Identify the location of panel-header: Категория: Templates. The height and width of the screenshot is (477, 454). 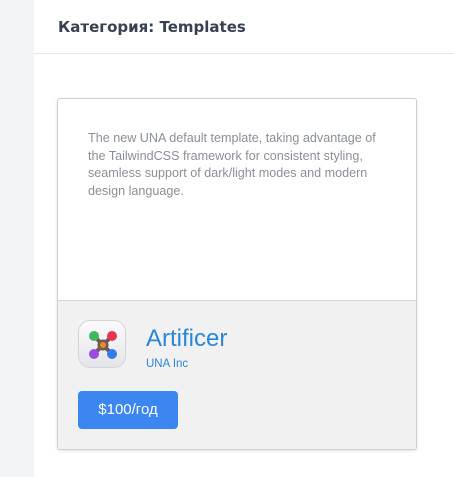
(244, 27).